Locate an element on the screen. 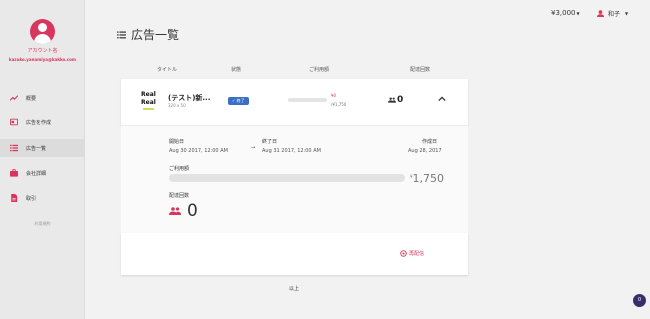 This screenshot has width=650, height=319. start-date-label: 開始日 is located at coordinates (177, 142).